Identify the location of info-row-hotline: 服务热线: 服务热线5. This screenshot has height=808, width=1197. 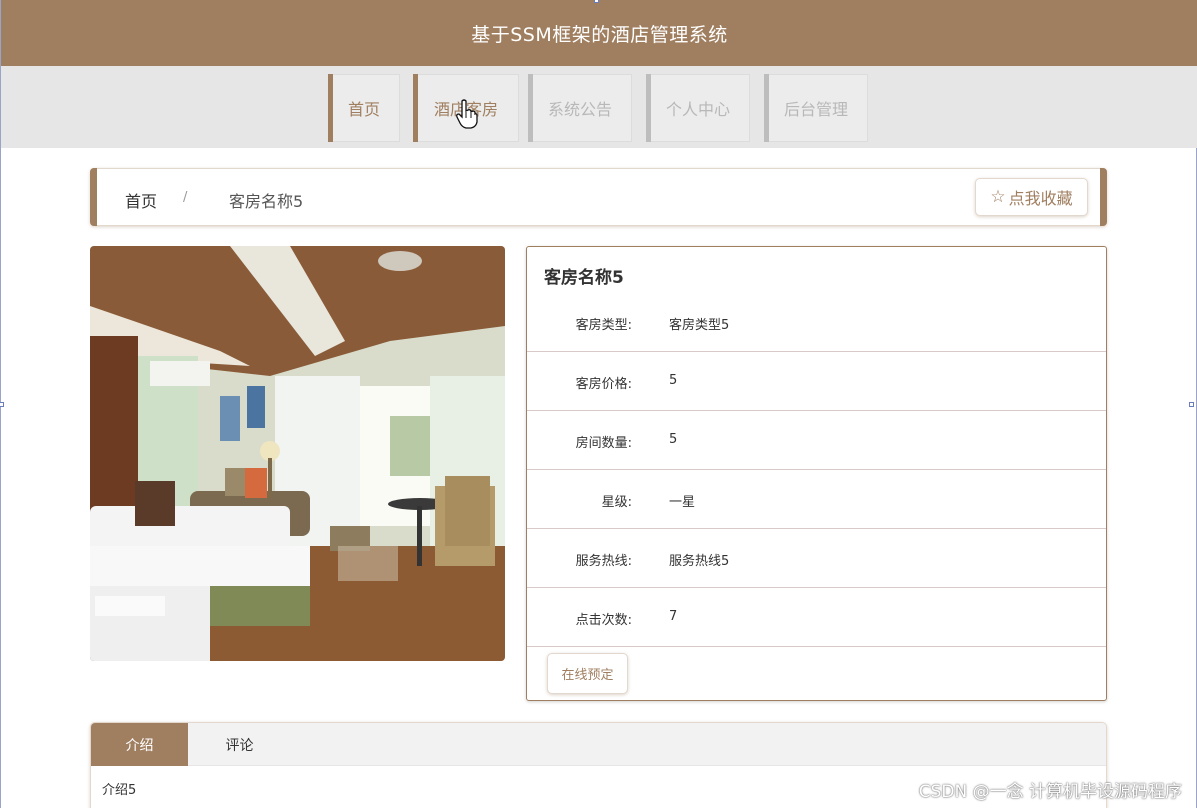
(816, 558).